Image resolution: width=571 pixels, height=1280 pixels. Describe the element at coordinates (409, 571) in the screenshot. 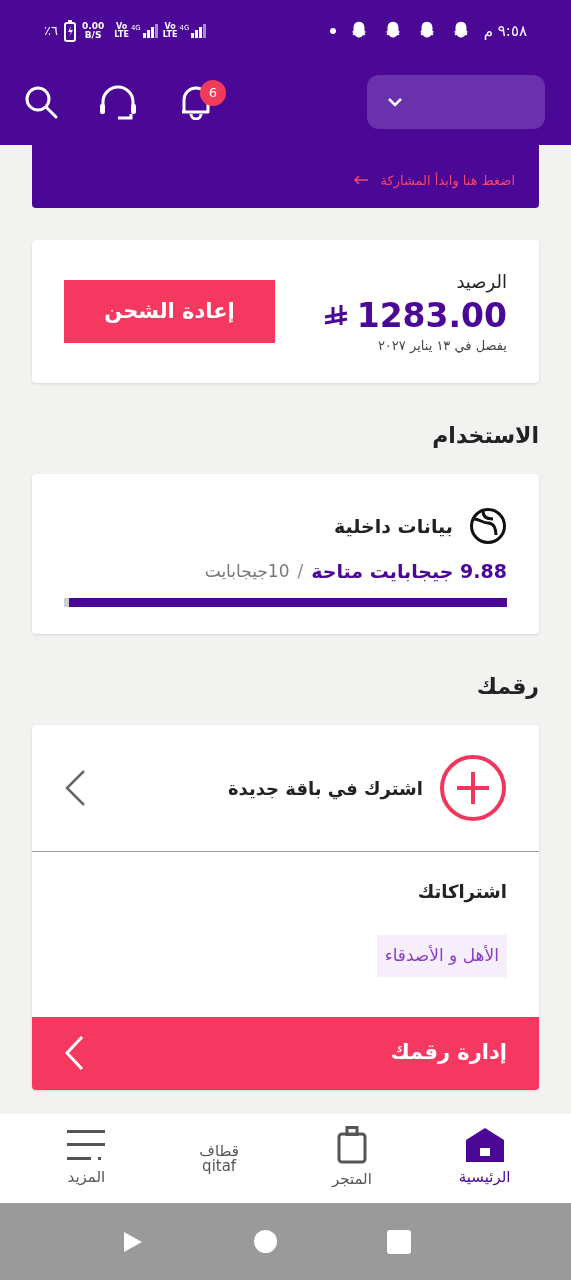

I see `available-data: 9.88 جيجابايت متاحة` at that location.